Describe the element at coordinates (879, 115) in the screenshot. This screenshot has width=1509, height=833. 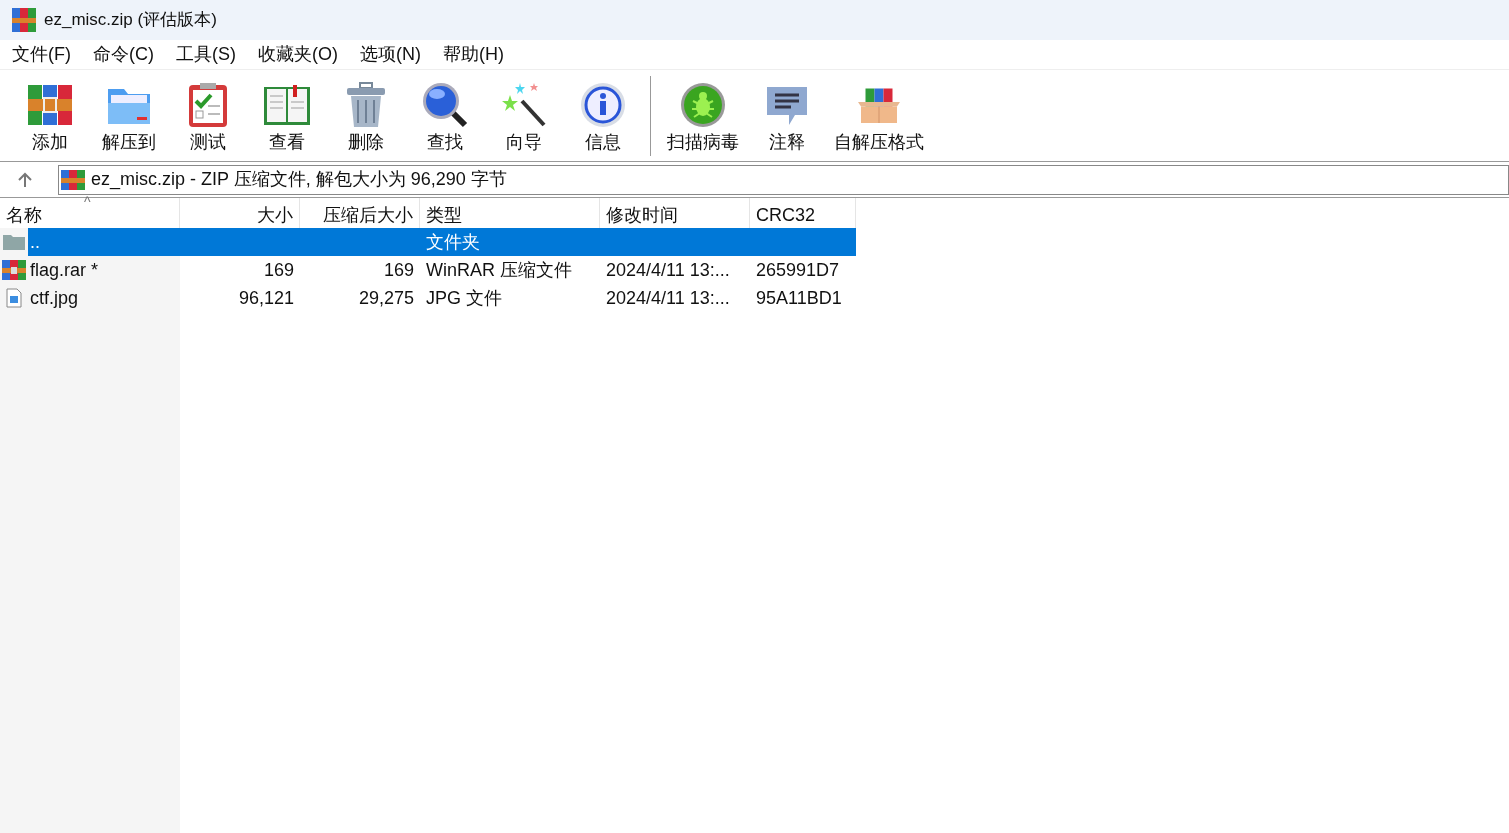
I see `toolbar-button: 自解压格式` at that location.